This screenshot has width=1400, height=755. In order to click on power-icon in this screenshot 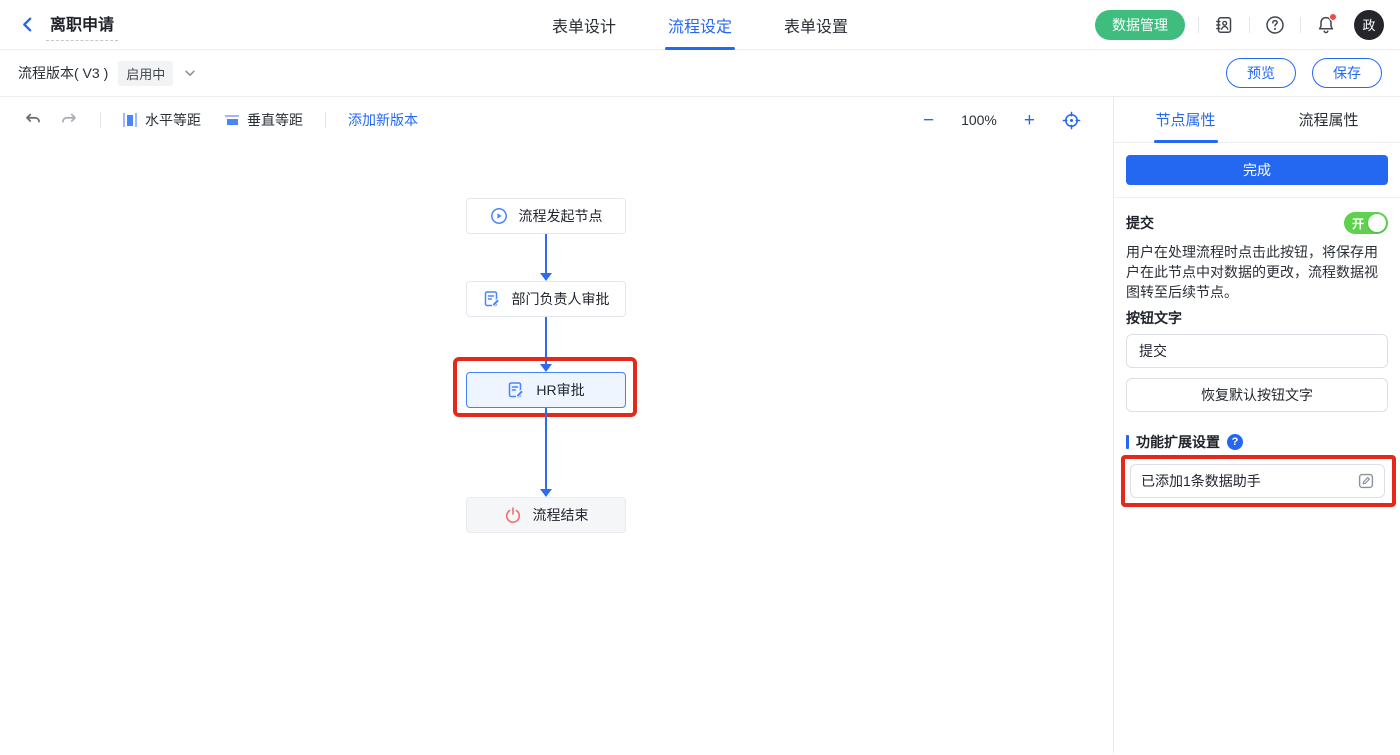, I will do `click(512, 515)`.